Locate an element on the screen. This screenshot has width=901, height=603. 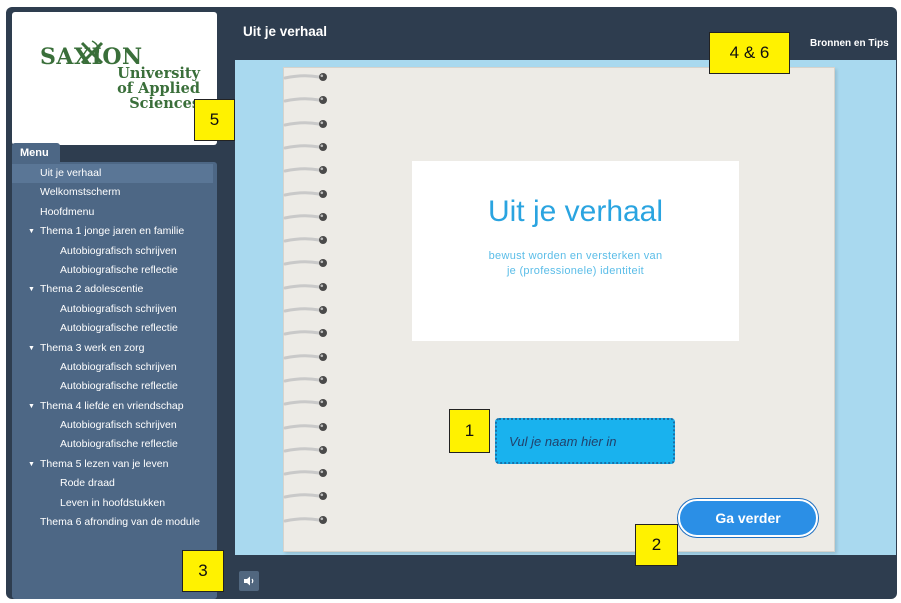
menu-item-label: Leven in hoofdstukken is located at coordinates (113, 502).